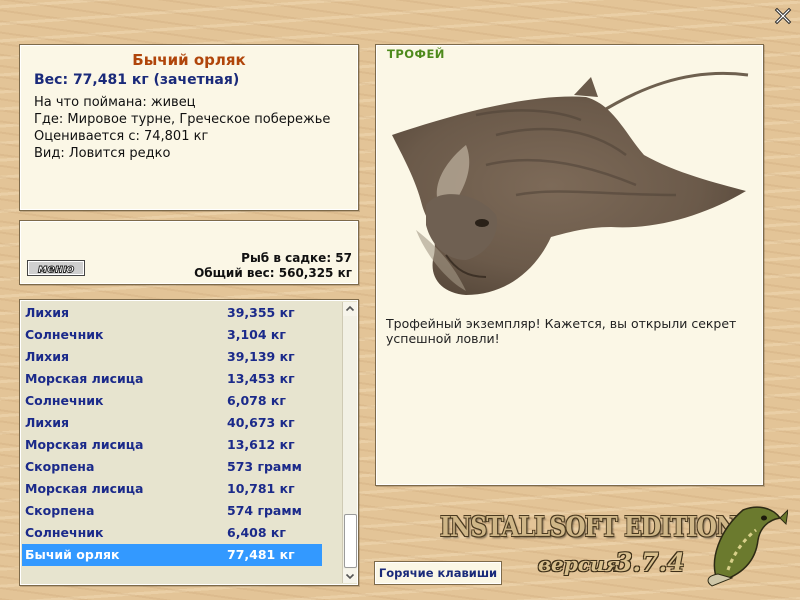  What do you see at coordinates (588, 527) in the screenshot?
I see `edition-title: INSTALLSOFT EDITION` at bounding box center [588, 527].